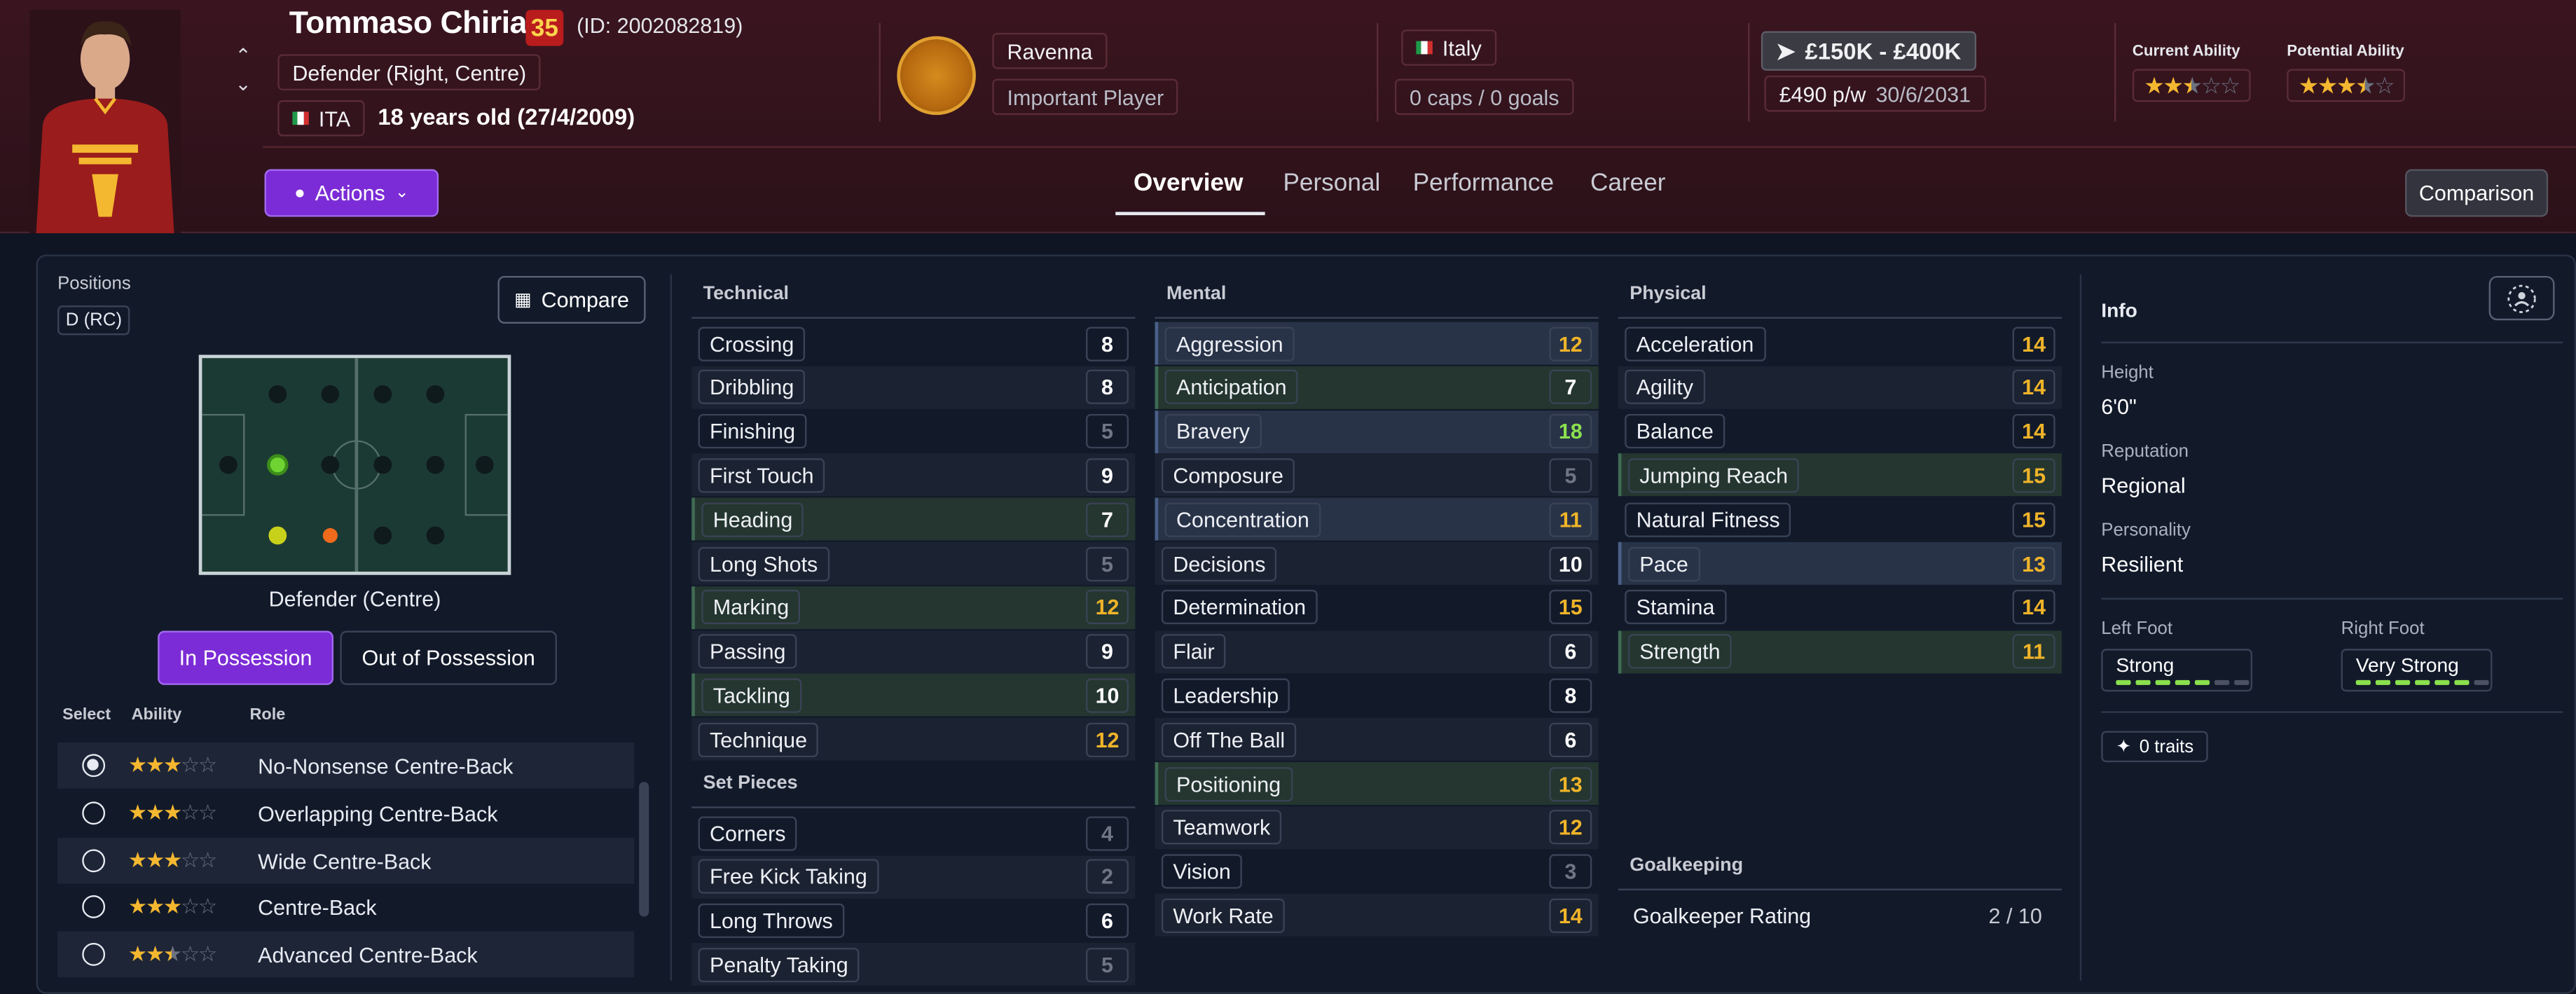  What do you see at coordinates (345, 813) in the screenshot?
I see `role-row: ★★★☆☆ Overlapping Centre-Back` at bounding box center [345, 813].